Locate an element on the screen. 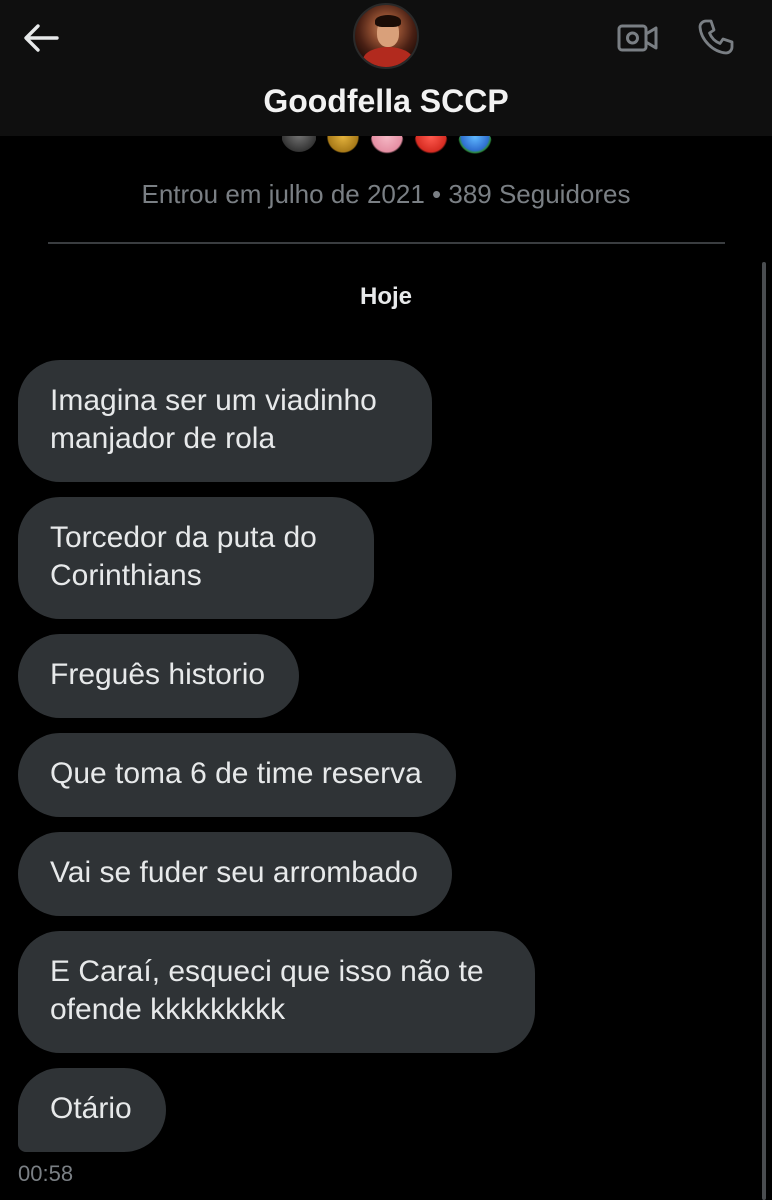  contact-name: Goodfella SCCP is located at coordinates (386, 101).